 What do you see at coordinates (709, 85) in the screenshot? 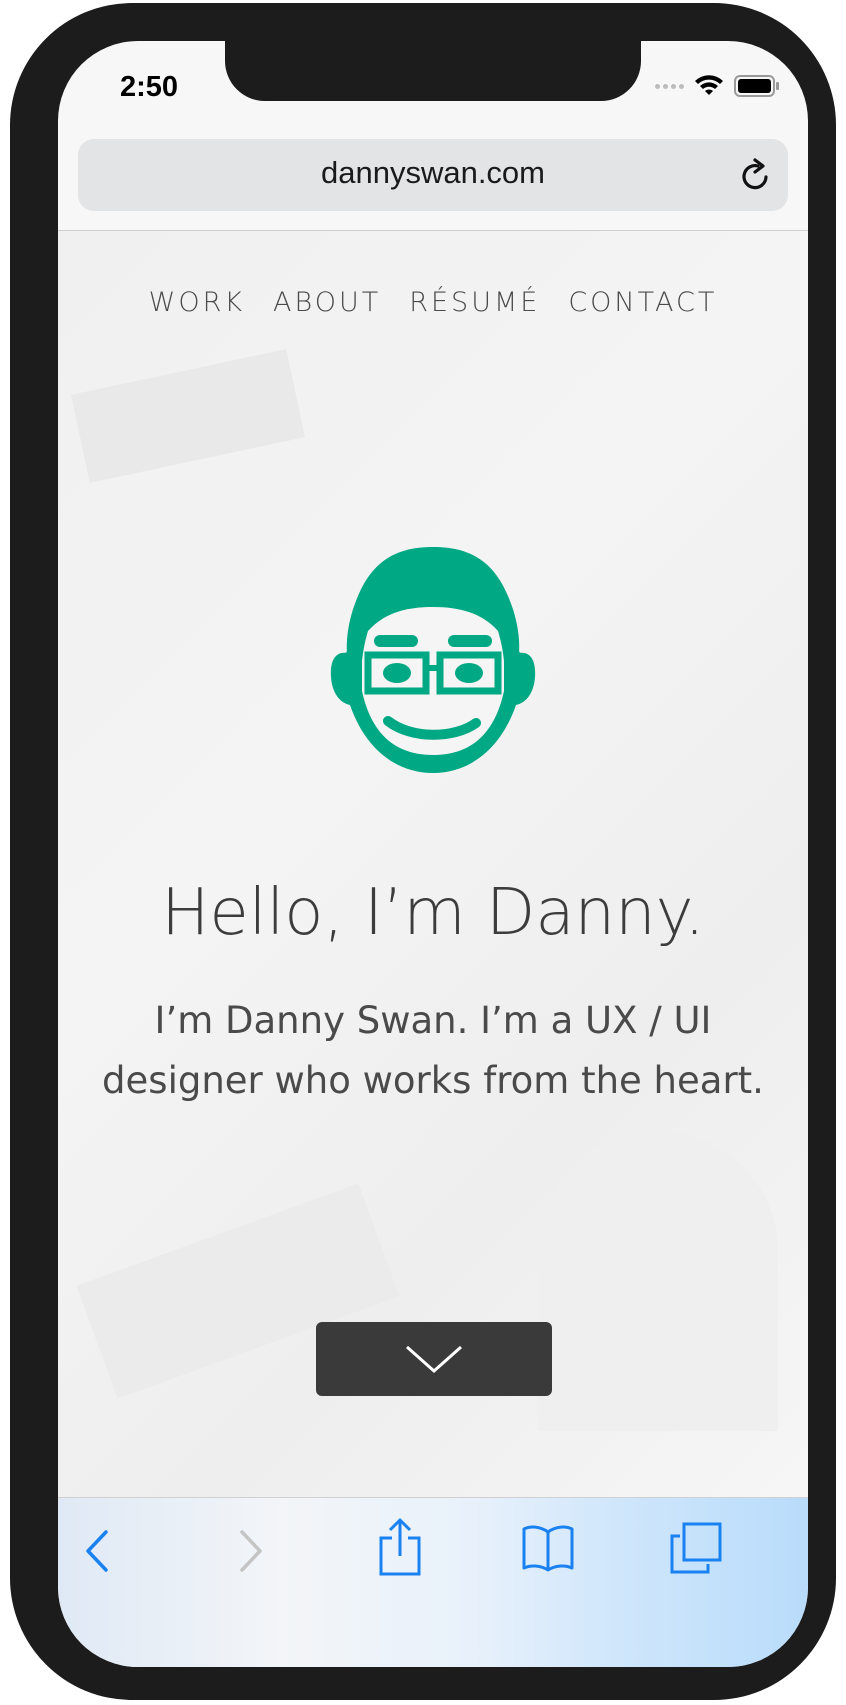
I see `wifi-icon` at bounding box center [709, 85].